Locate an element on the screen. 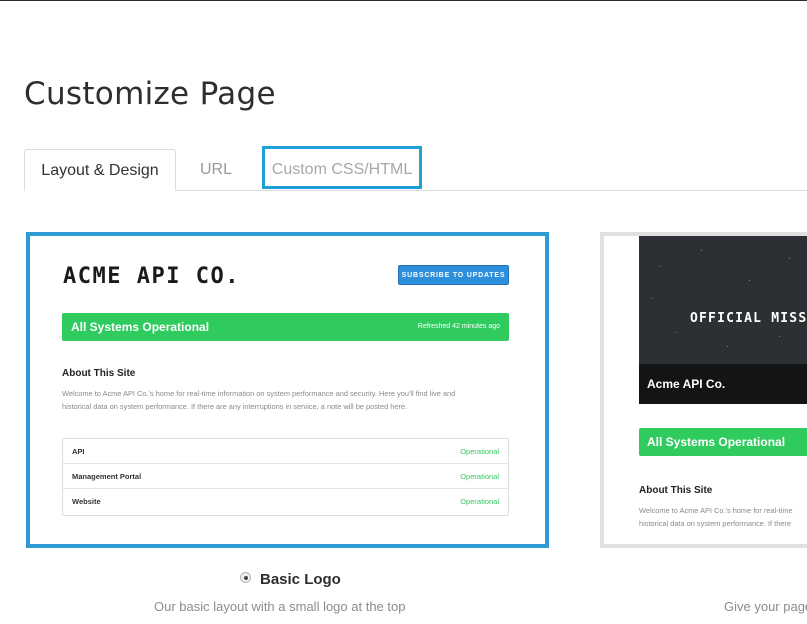 This screenshot has width=807, height=624. preview-hero-image: OFFICIAL MISSION Acme API Co. is located at coordinates (723, 320).